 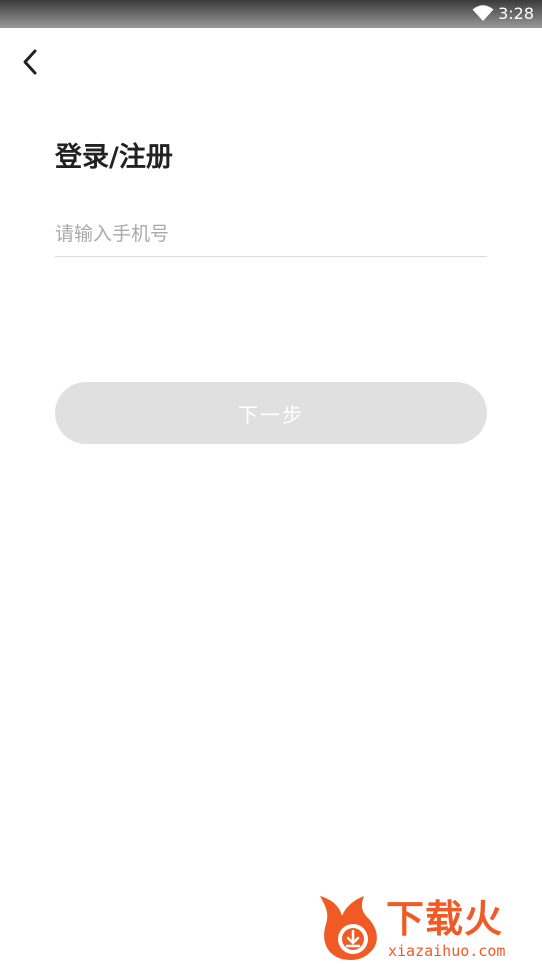 I want to click on watermark-logo: 下载火 xiazaihuo.com, so click(x=430, y=927).